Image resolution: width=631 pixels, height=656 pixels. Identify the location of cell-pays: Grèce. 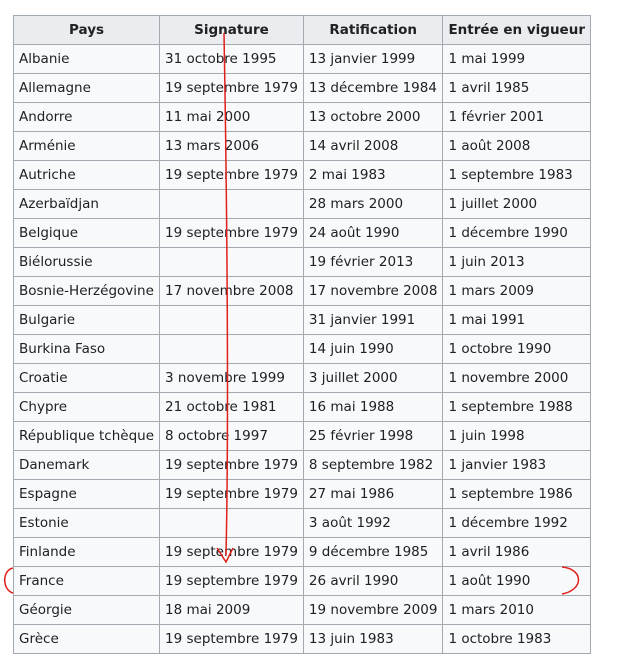
(86, 639).